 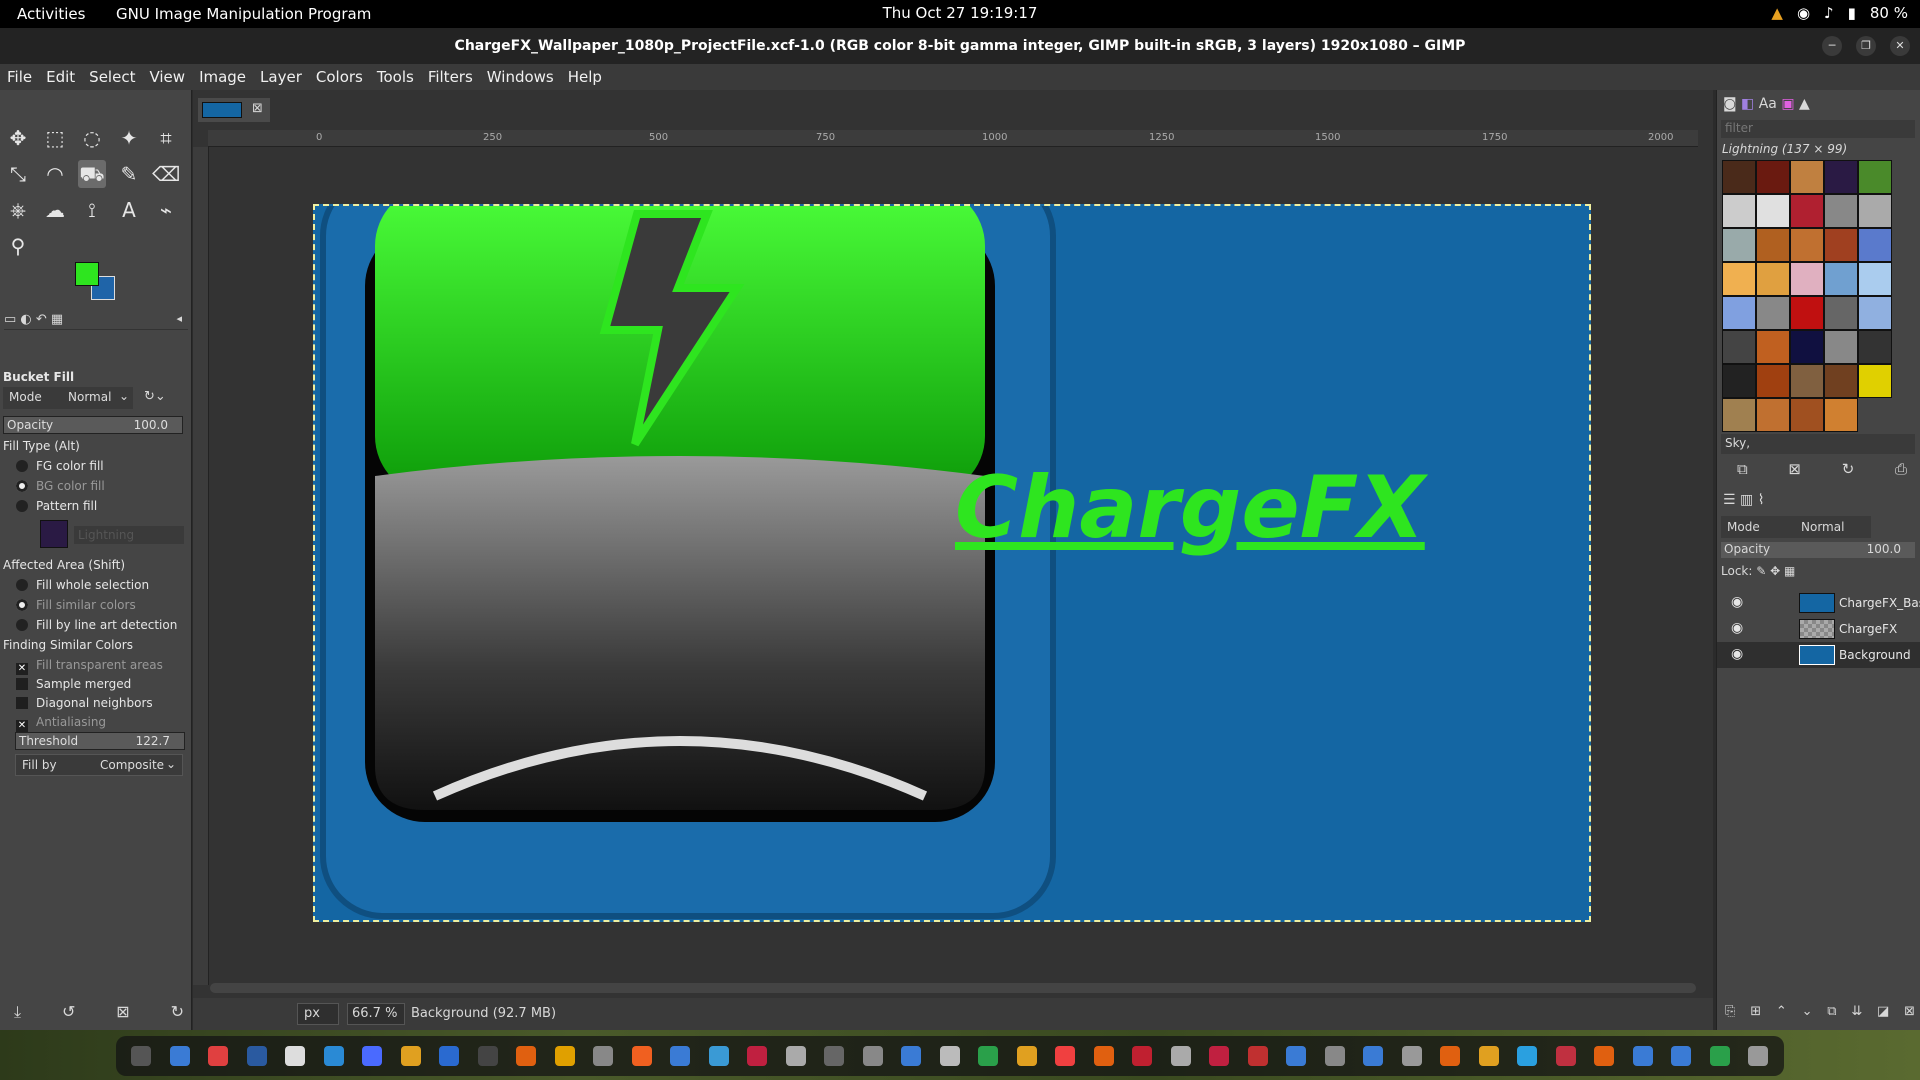 What do you see at coordinates (1818, 550) in the screenshot?
I see `layer-opacity-slider: Opacity 100.0` at bounding box center [1818, 550].